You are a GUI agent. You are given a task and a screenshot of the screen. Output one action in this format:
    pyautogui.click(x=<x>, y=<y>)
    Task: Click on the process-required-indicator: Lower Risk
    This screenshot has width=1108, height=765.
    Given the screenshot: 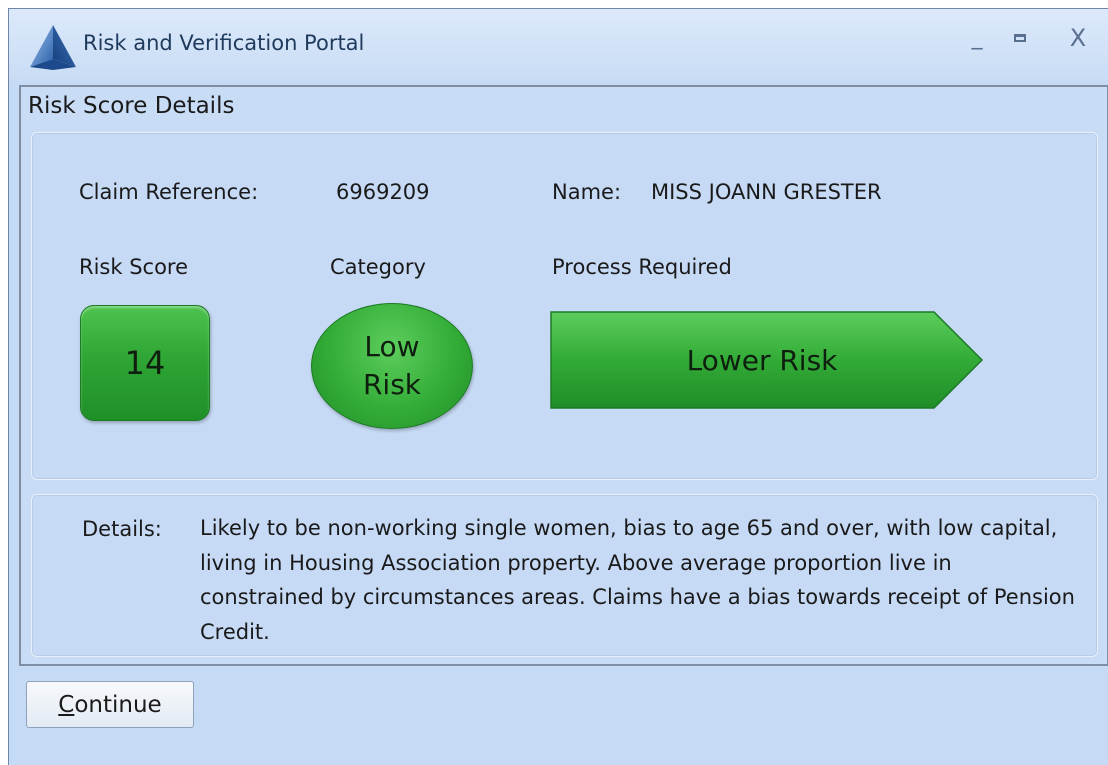 What is the action you would take?
    pyautogui.click(x=767, y=360)
    